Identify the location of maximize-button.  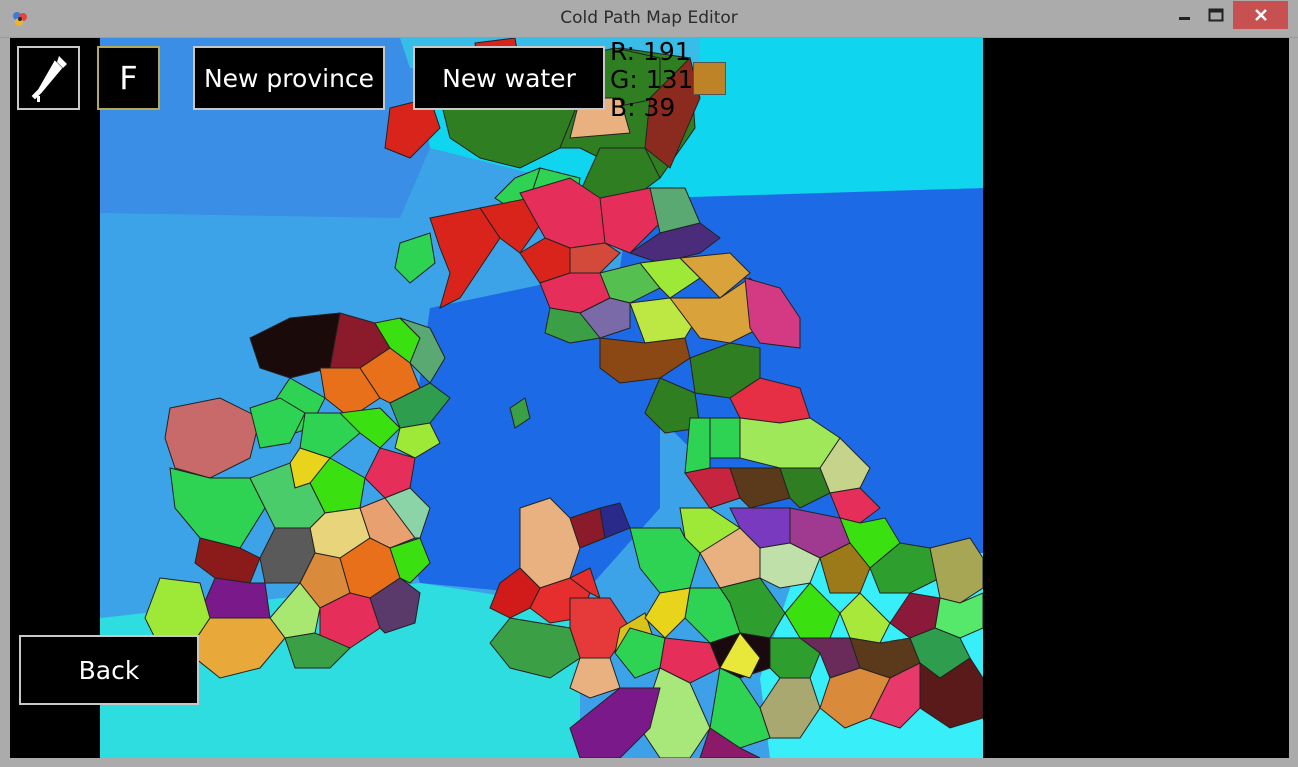
(1216, 15).